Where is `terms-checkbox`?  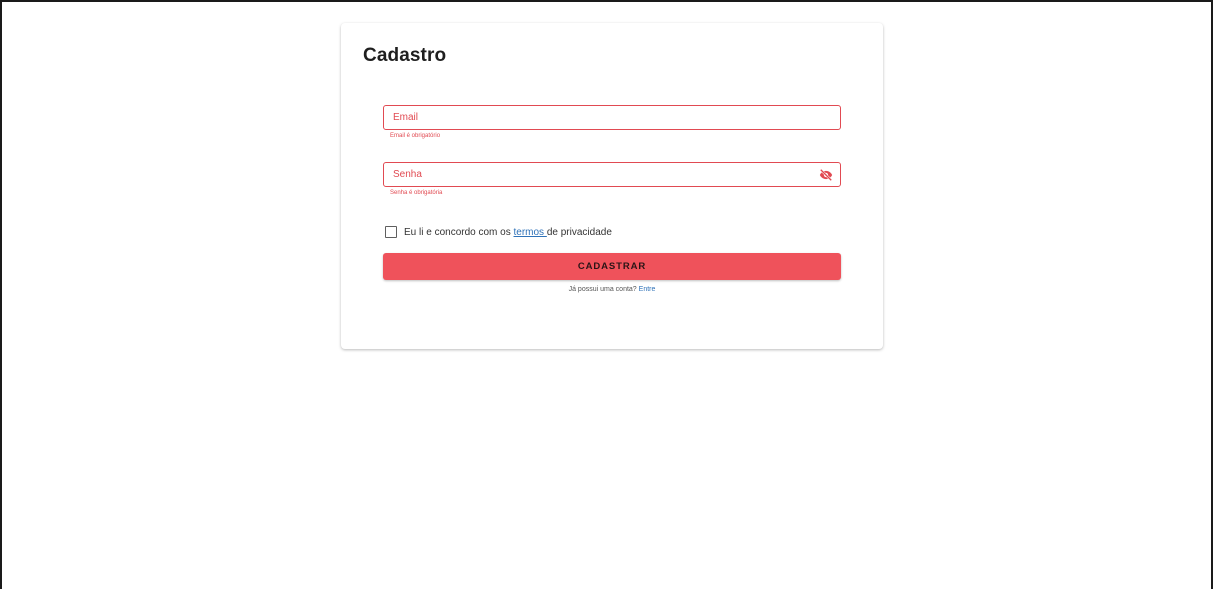 terms-checkbox is located at coordinates (391, 232).